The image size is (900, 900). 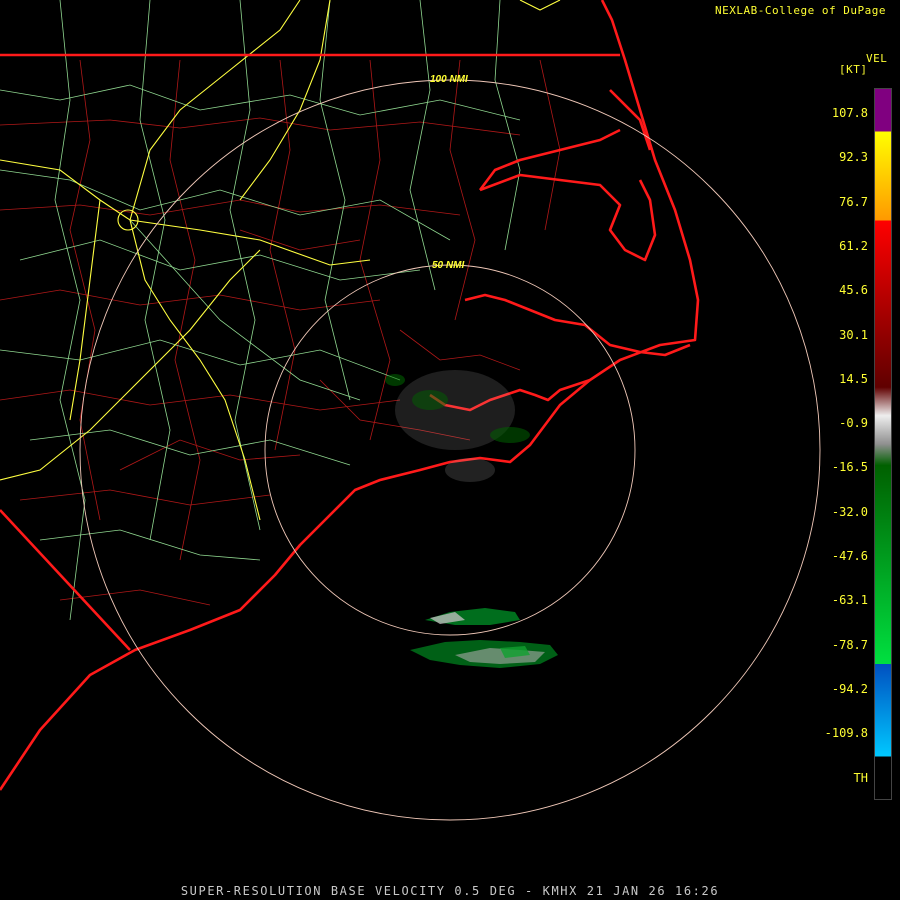 What do you see at coordinates (846, 733) in the screenshot?
I see `color-scale-label: -109.8` at bounding box center [846, 733].